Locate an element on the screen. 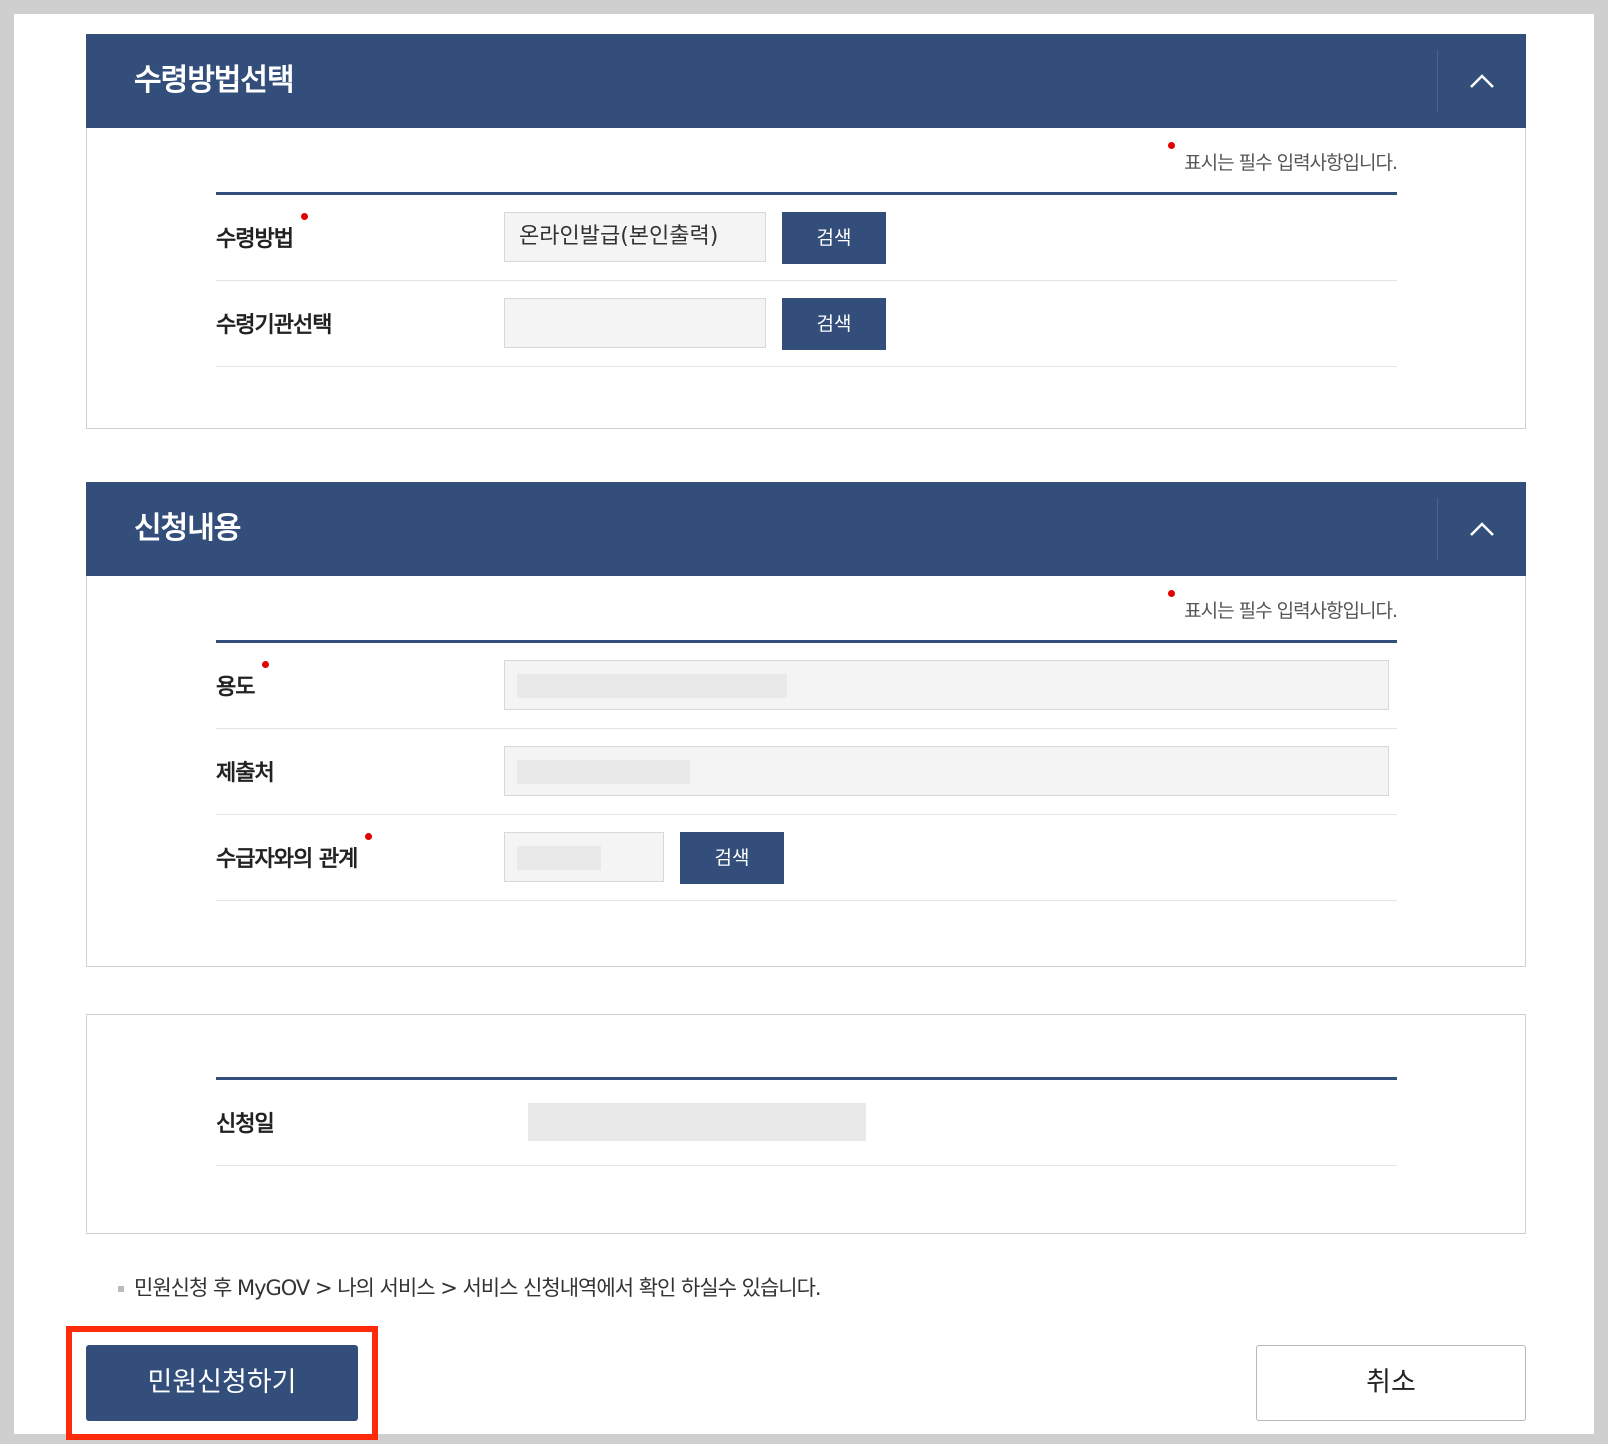 Image resolution: width=1608 pixels, height=1444 pixels. receipt-method-field: 온라인발급(본인출력) is located at coordinates (635, 237).